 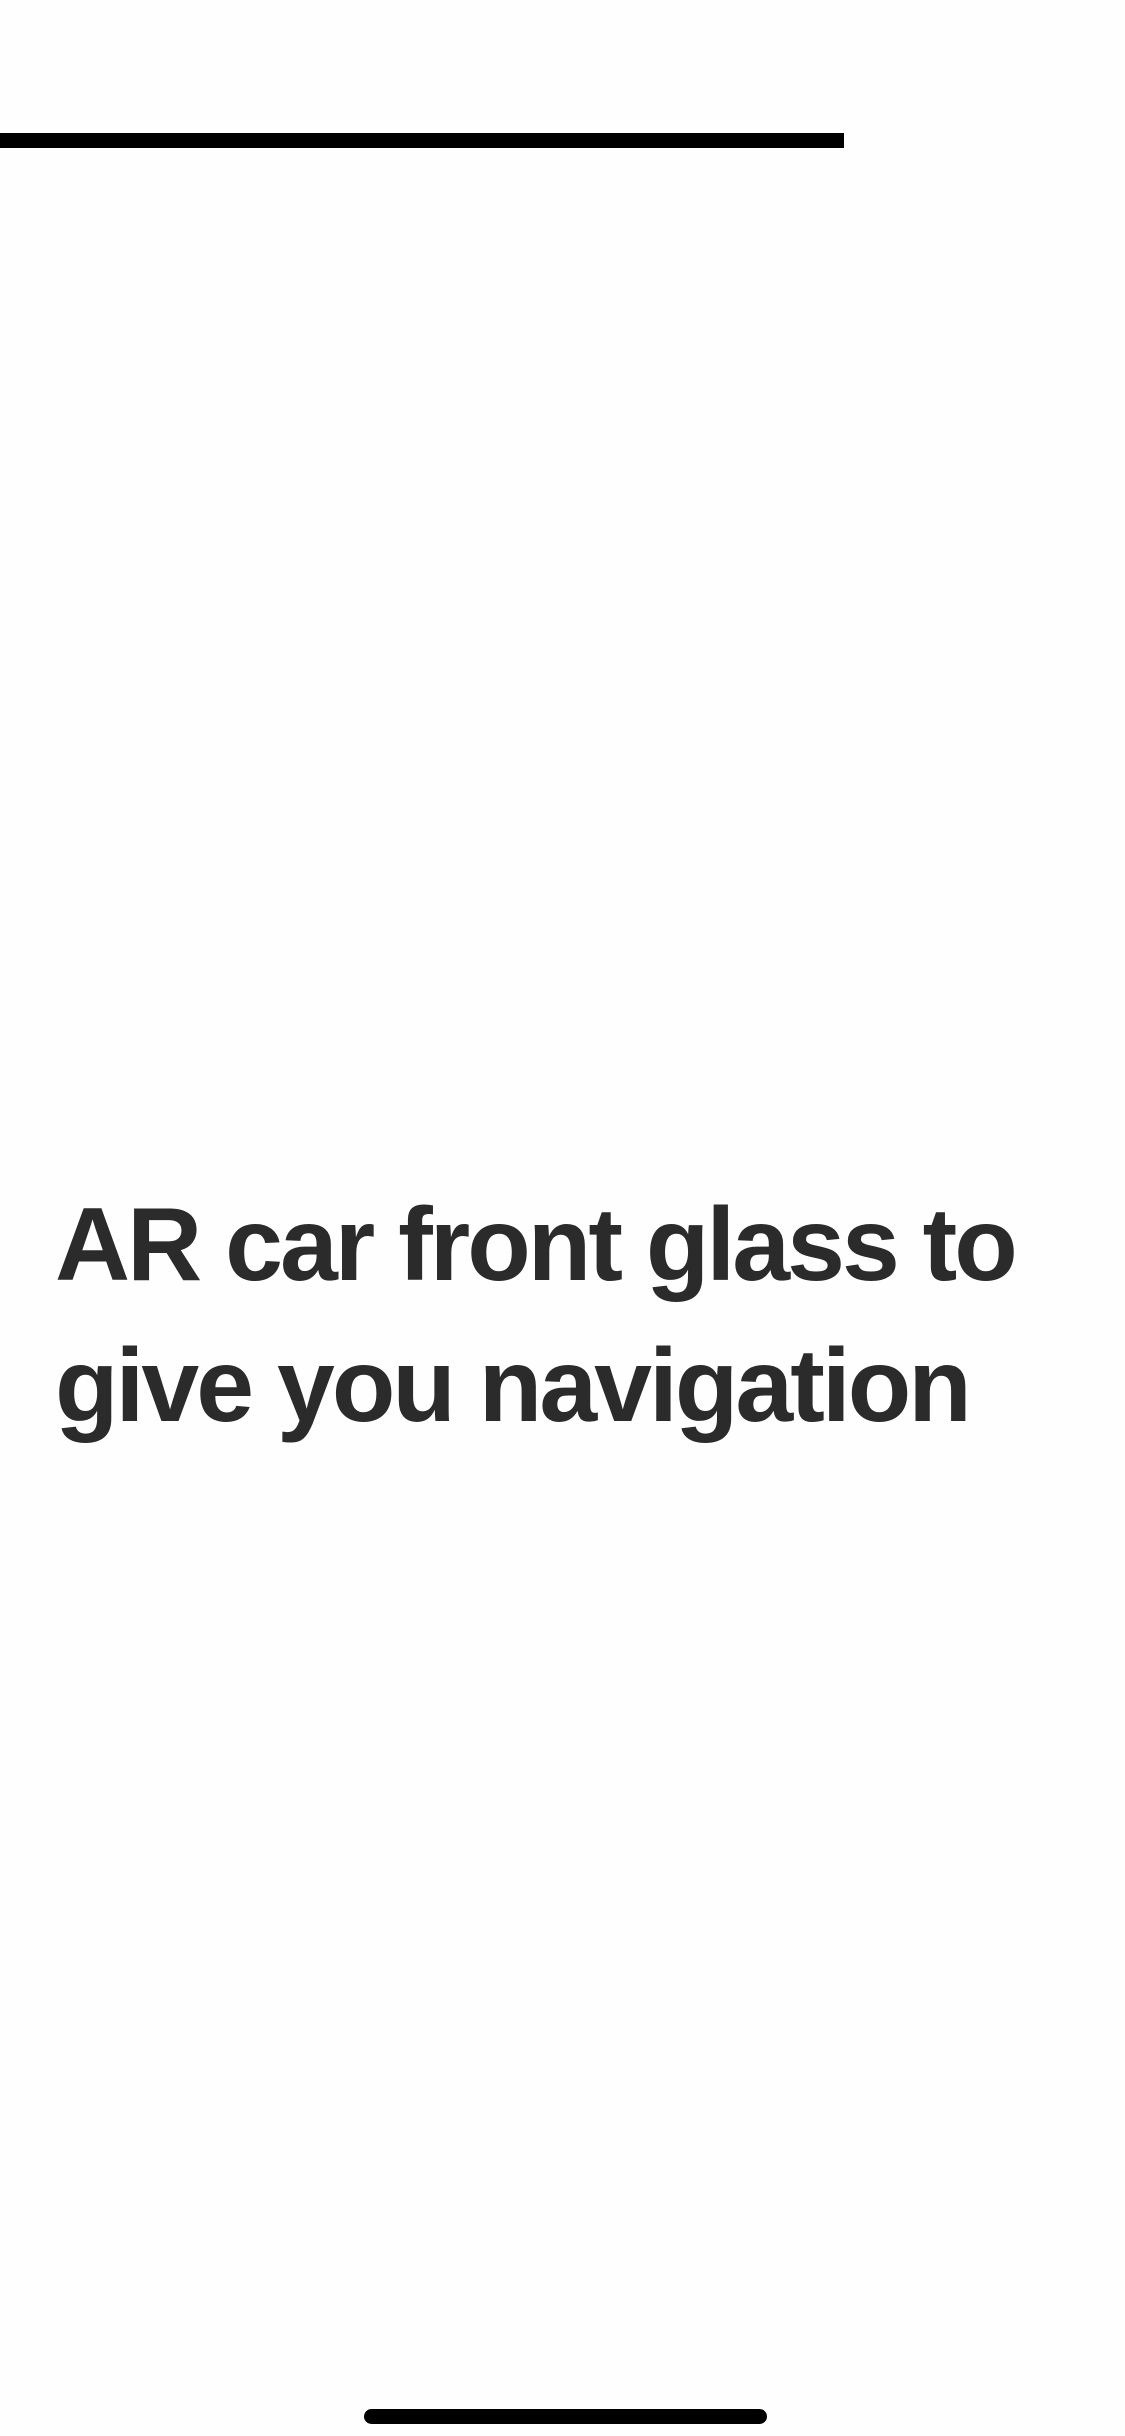 What do you see at coordinates (422, 140) in the screenshot?
I see `story-progress-bar` at bounding box center [422, 140].